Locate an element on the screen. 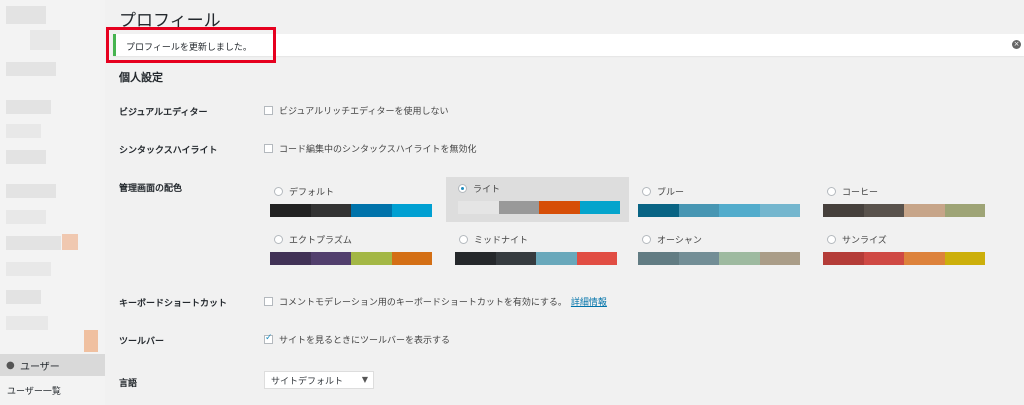 The image size is (1024, 405). more-info-link: 詳細情報 is located at coordinates (589, 301).